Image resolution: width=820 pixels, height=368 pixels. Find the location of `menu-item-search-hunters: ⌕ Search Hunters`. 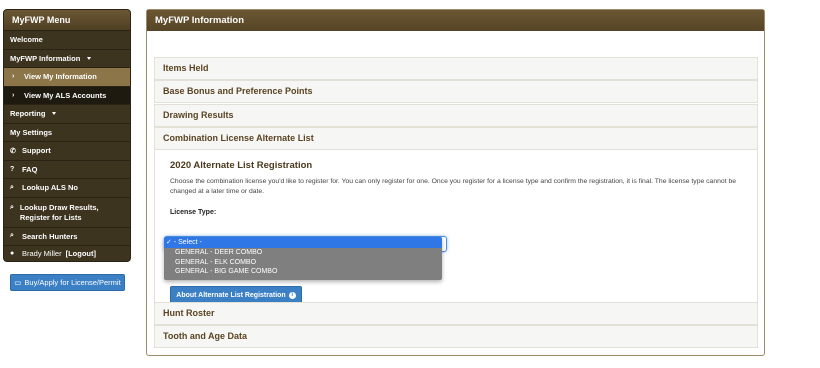

menu-item-search-hunters: ⌕ Search Hunters is located at coordinates (67, 236).